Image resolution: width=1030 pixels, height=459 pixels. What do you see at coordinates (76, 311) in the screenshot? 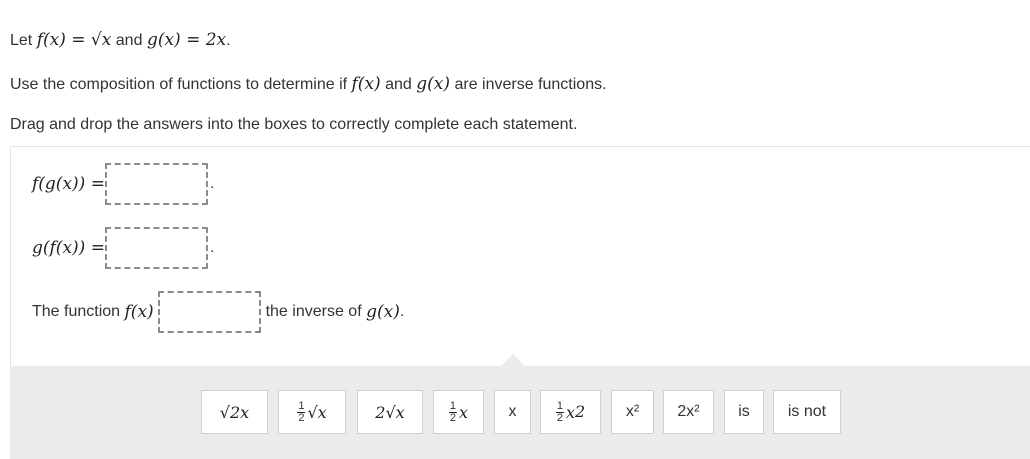
I see `function-text: The function` at bounding box center [76, 311].